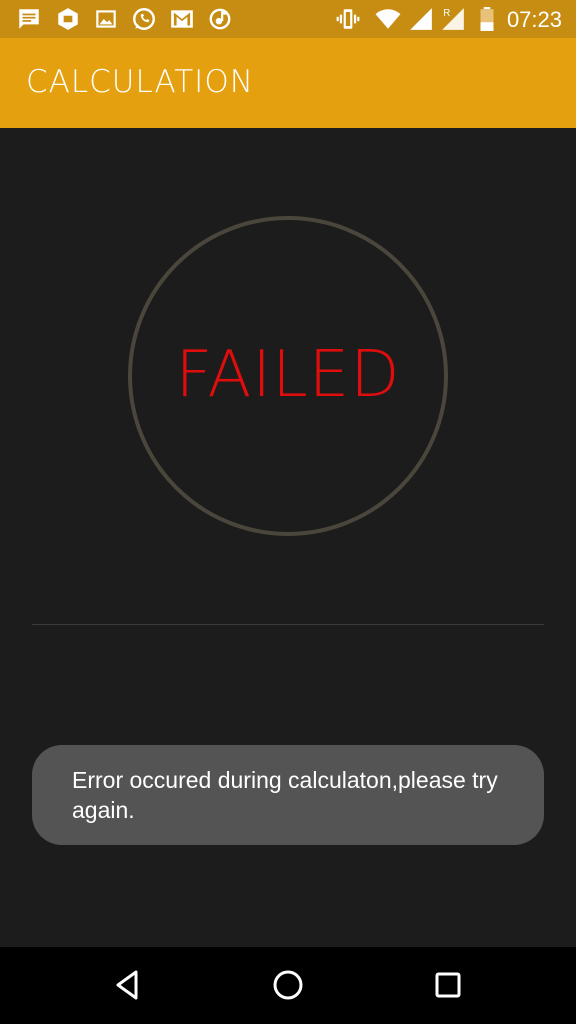 The image size is (576, 1024). I want to click on back-icon, so click(128, 985).